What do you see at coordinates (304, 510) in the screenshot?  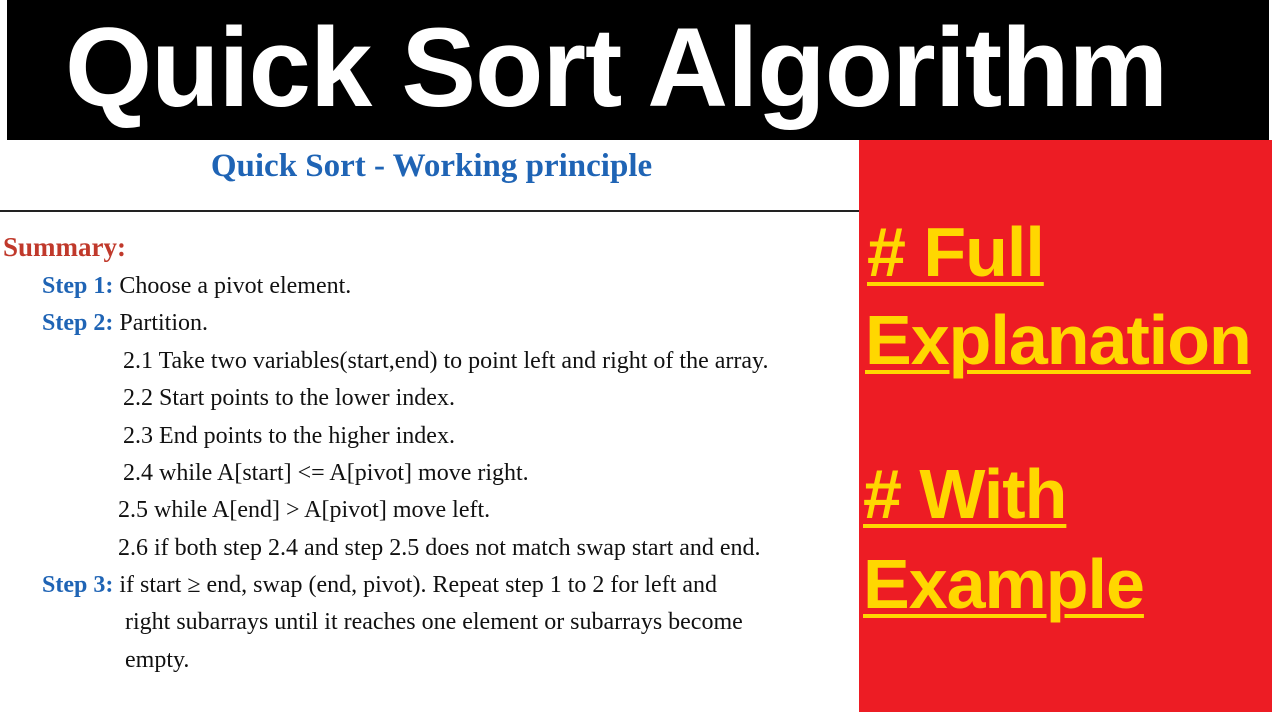 I see `substep-2-5: 2.5 while A[end] > A[pivot] move left.` at bounding box center [304, 510].